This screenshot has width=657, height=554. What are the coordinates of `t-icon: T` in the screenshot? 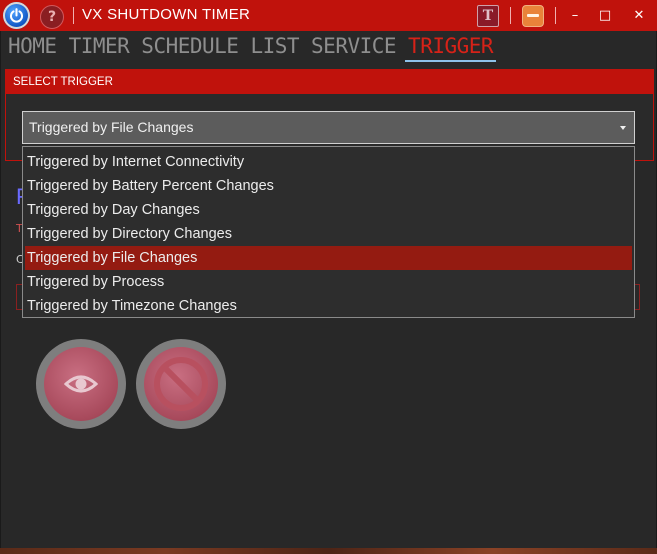 It's located at (488, 16).